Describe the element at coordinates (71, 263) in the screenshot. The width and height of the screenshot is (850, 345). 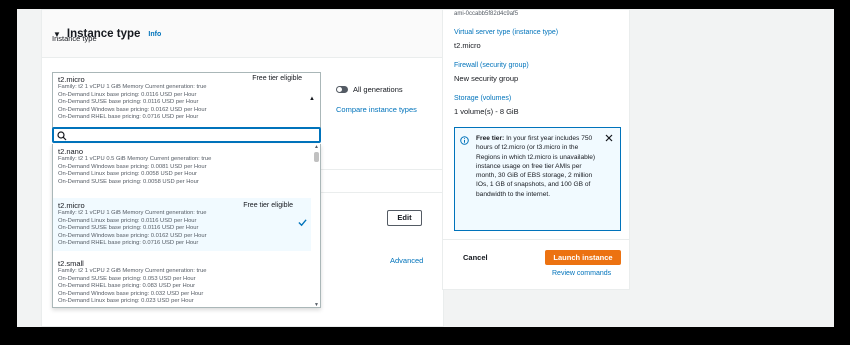
I see `option-name: t2.small` at that location.